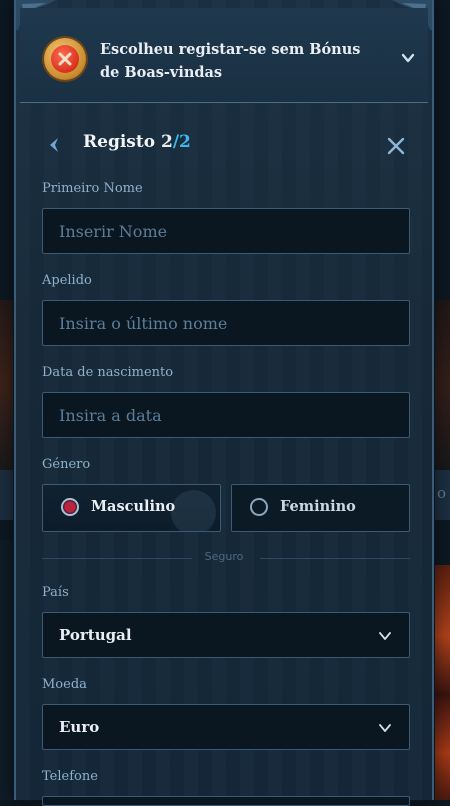 This screenshot has width=450, height=806. Describe the element at coordinates (108, 372) in the screenshot. I see `birth-date-label: Data de nascimento` at that location.